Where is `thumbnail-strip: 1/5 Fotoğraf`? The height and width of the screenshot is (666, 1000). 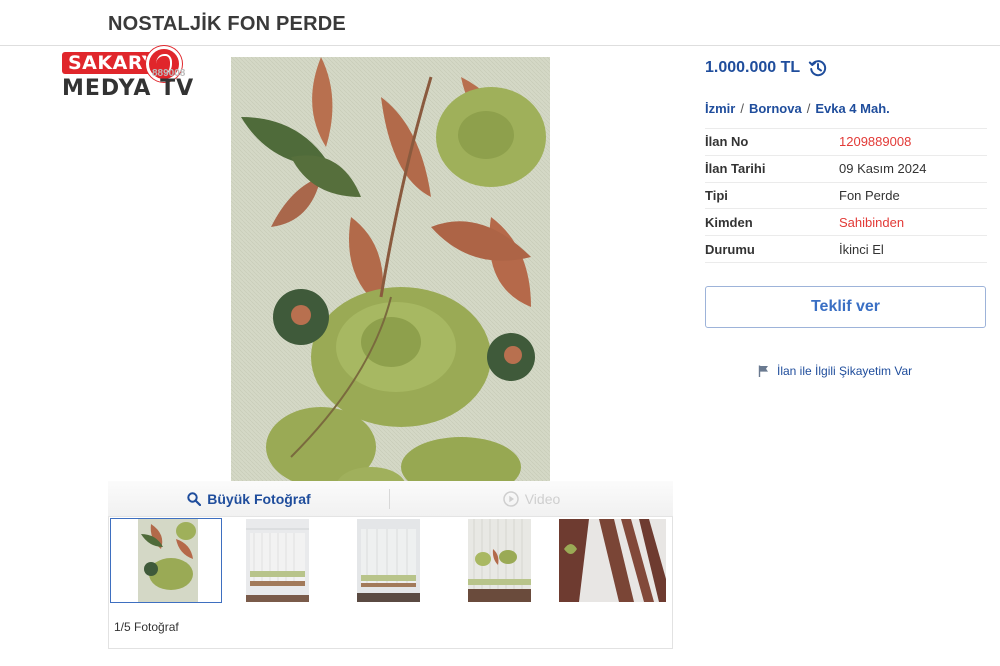
thumbnail-strip: 1/5 Fotoğraf is located at coordinates (390, 583).